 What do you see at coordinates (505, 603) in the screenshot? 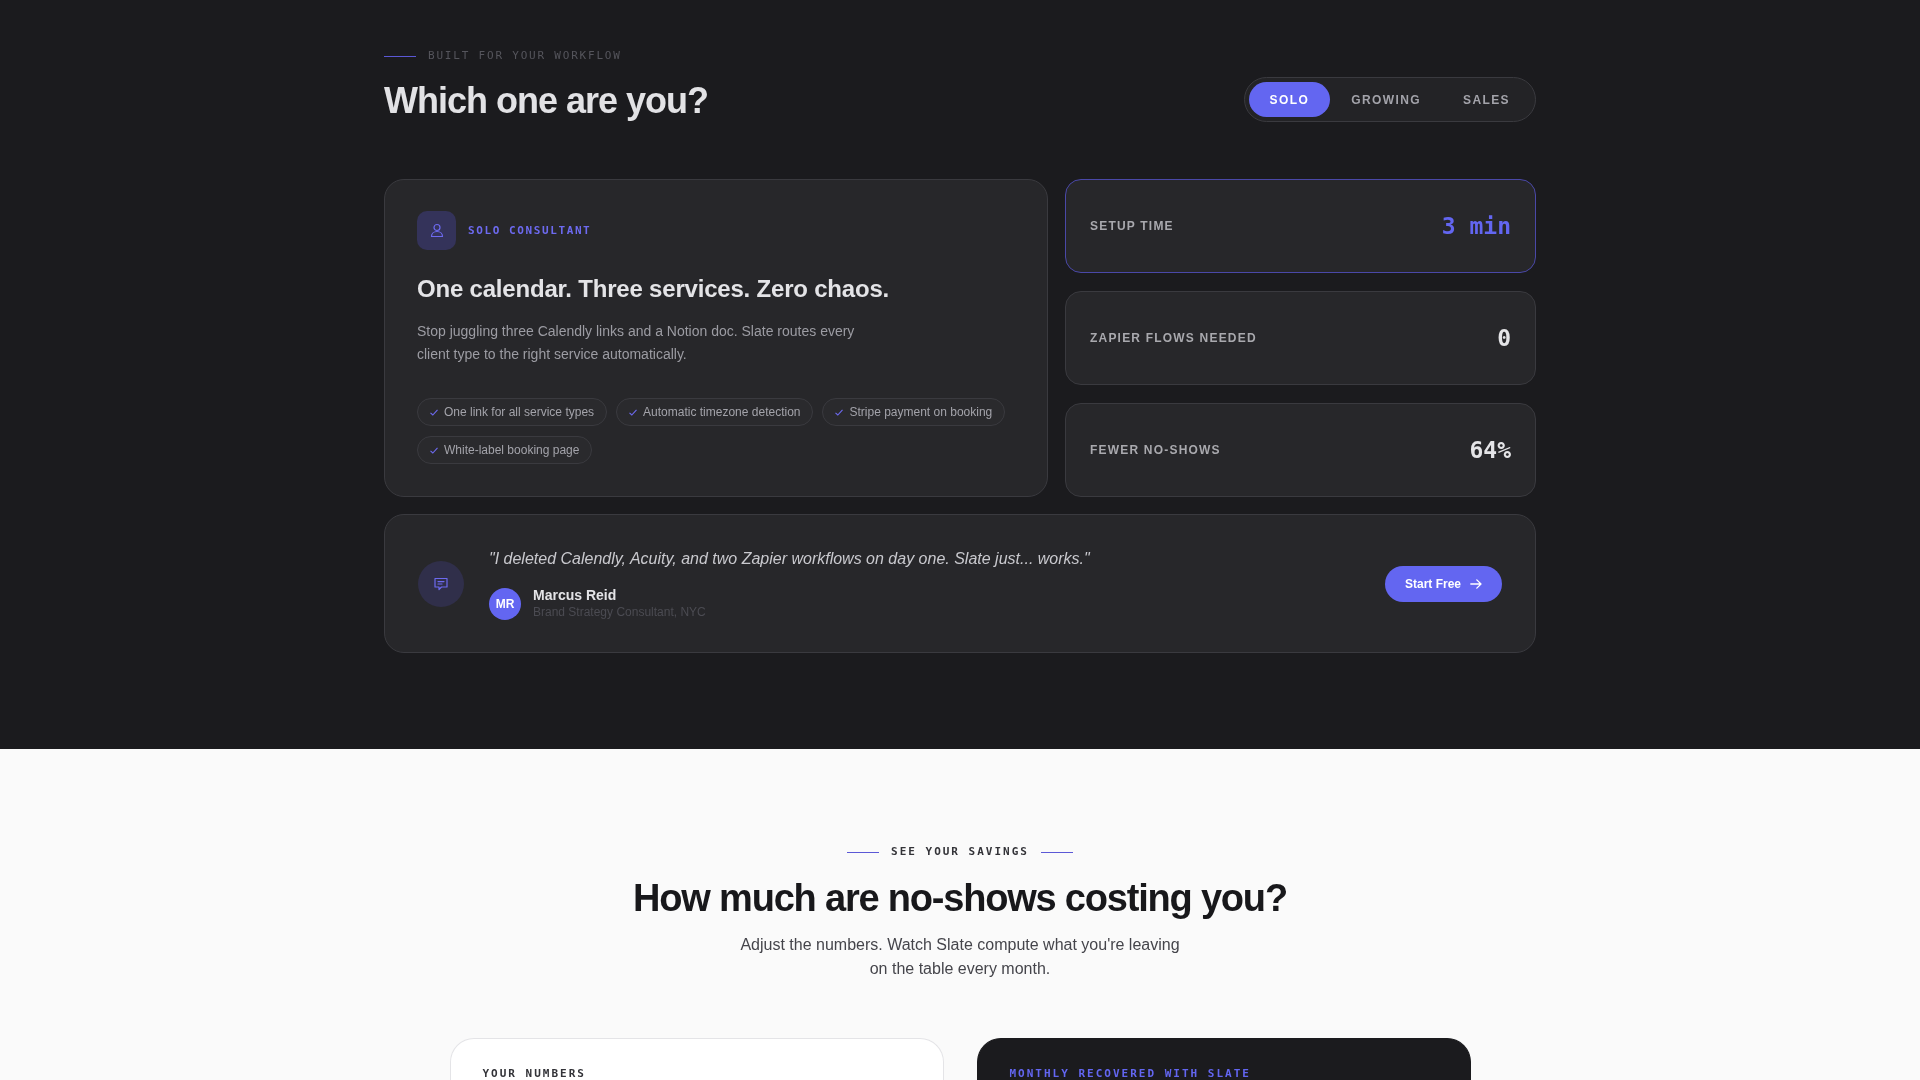
I see `avatar: MR` at bounding box center [505, 603].